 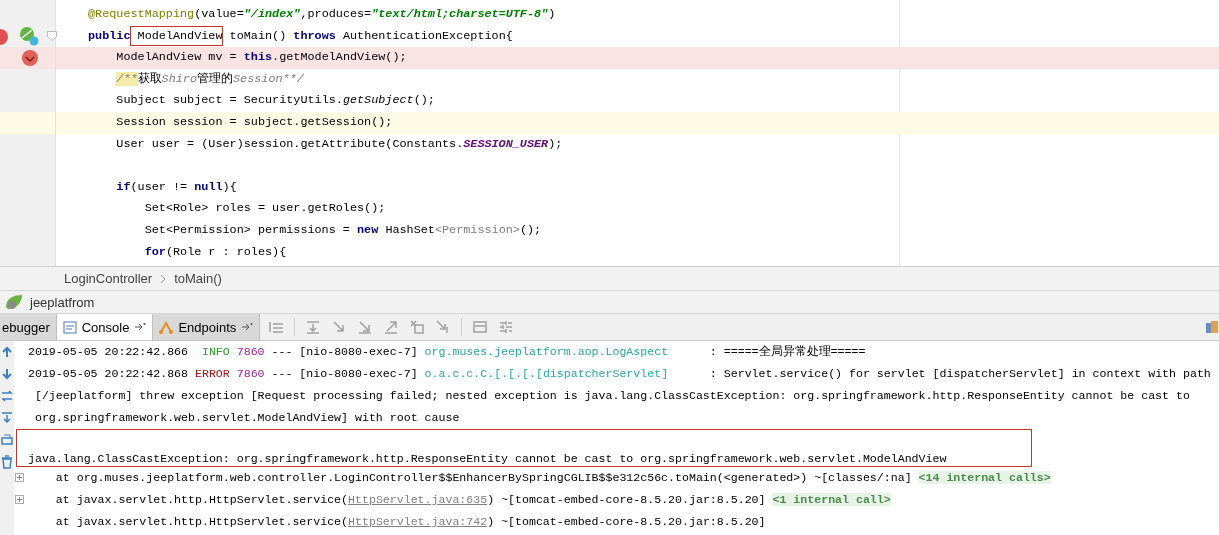 What do you see at coordinates (7, 418) in the screenshot?
I see `scroll-down-icon` at bounding box center [7, 418].